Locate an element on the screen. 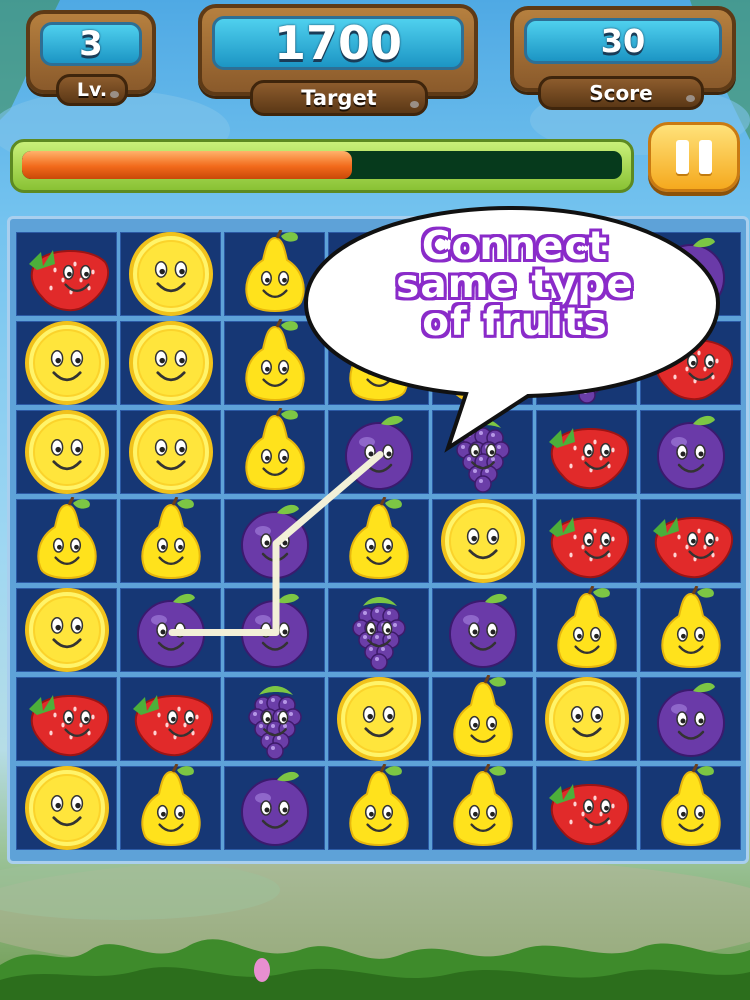 The height and width of the screenshot is (1000, 750). score-label: Score is located at coordinates (621, 93).